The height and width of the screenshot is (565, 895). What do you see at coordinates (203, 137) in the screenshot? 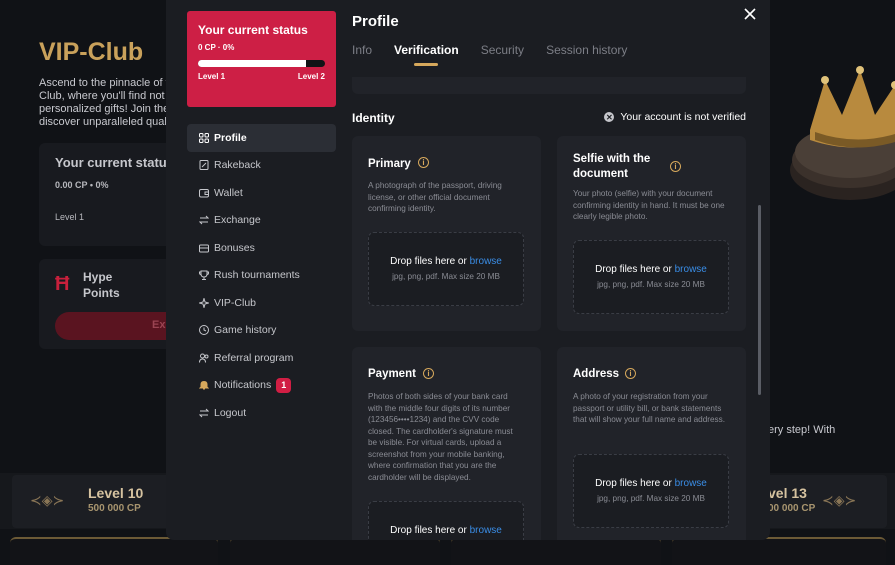
I see `grid-icon` at bounding box center [203, 137].